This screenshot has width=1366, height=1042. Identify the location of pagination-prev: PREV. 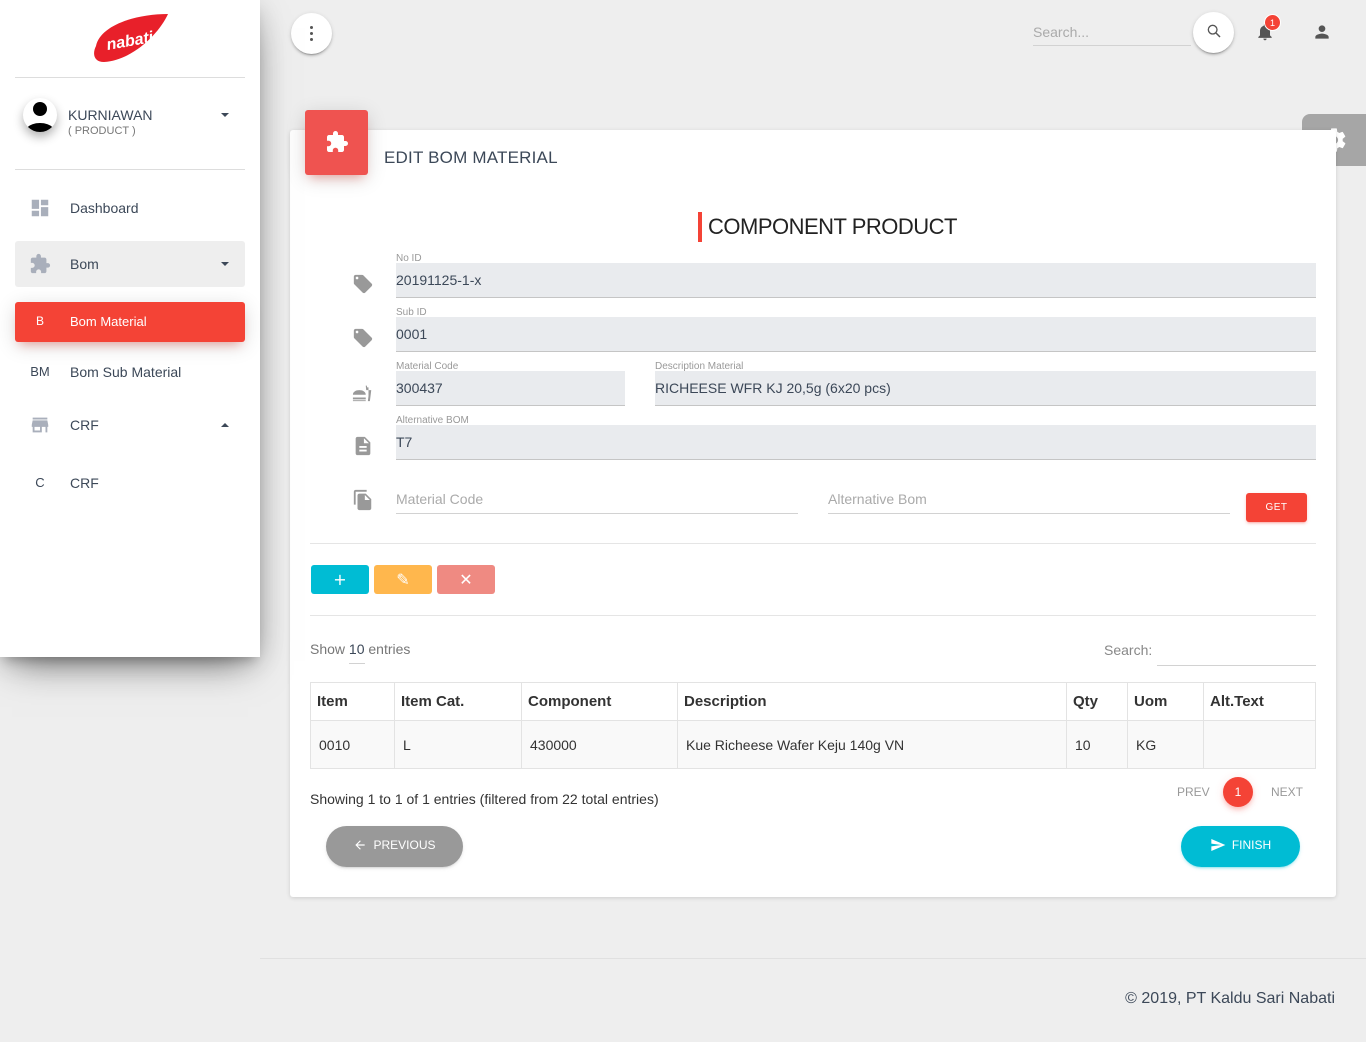
(1193, 792).